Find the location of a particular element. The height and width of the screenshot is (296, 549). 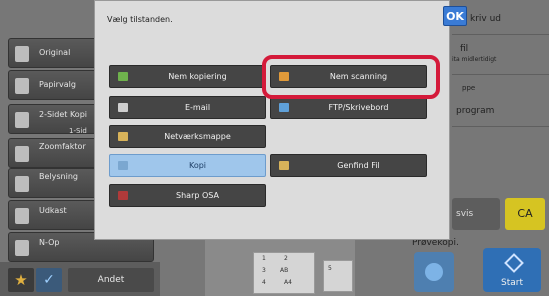

duplex-copy-label: 2-Sidet Kopi is located at coordinates (63, 114).